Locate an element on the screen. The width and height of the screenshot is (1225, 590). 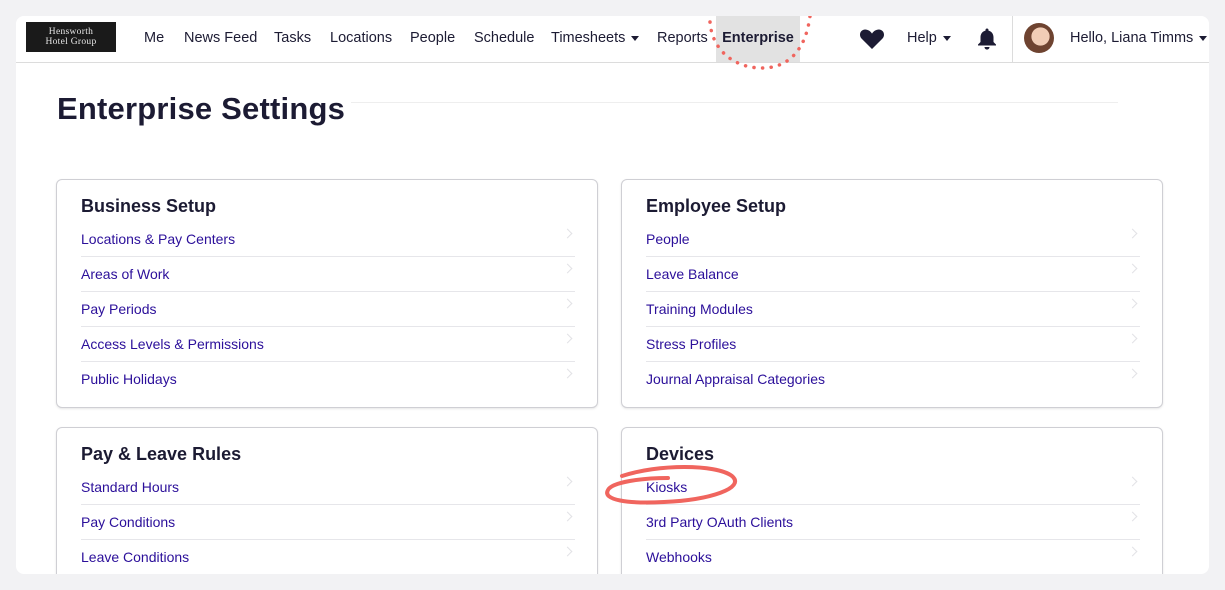
nav-item-tasks: Tasks is located at coordinates (292, 39).